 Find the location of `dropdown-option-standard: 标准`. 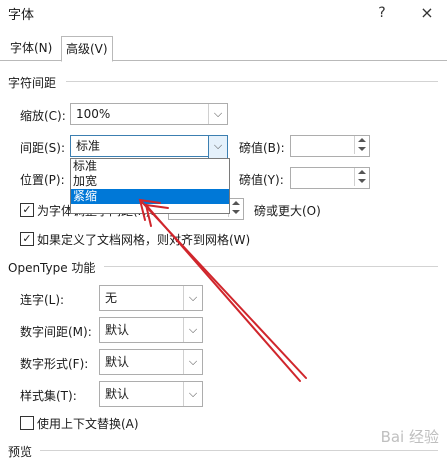

dropdown-option-standard: 标准 is located at coordinates (150, 166).